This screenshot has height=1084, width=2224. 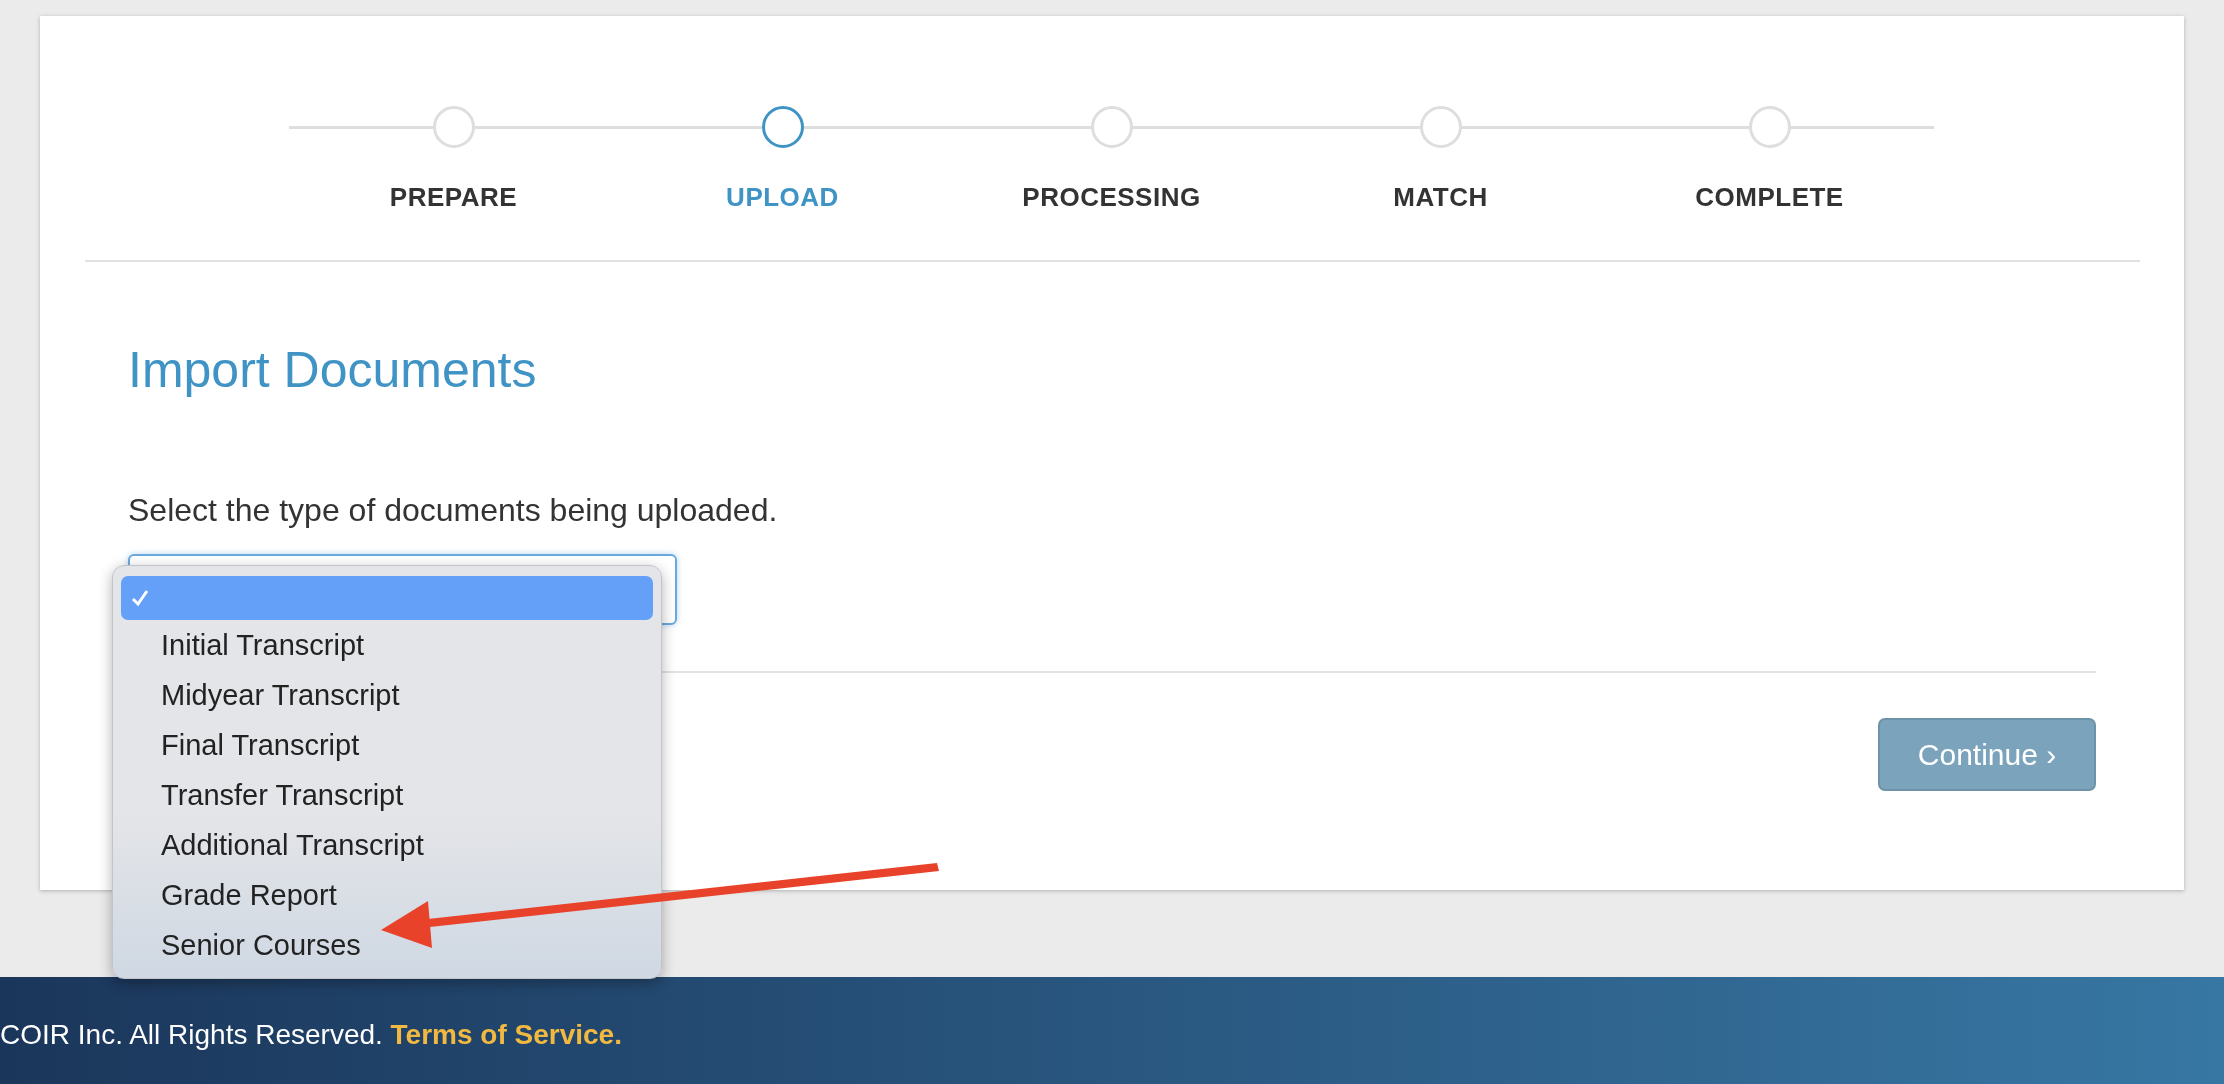 What do you see at coordinates (1111, 197) in the screenshot?
I see `step-label: PROCESSING` at bounding box center [1111, 197].